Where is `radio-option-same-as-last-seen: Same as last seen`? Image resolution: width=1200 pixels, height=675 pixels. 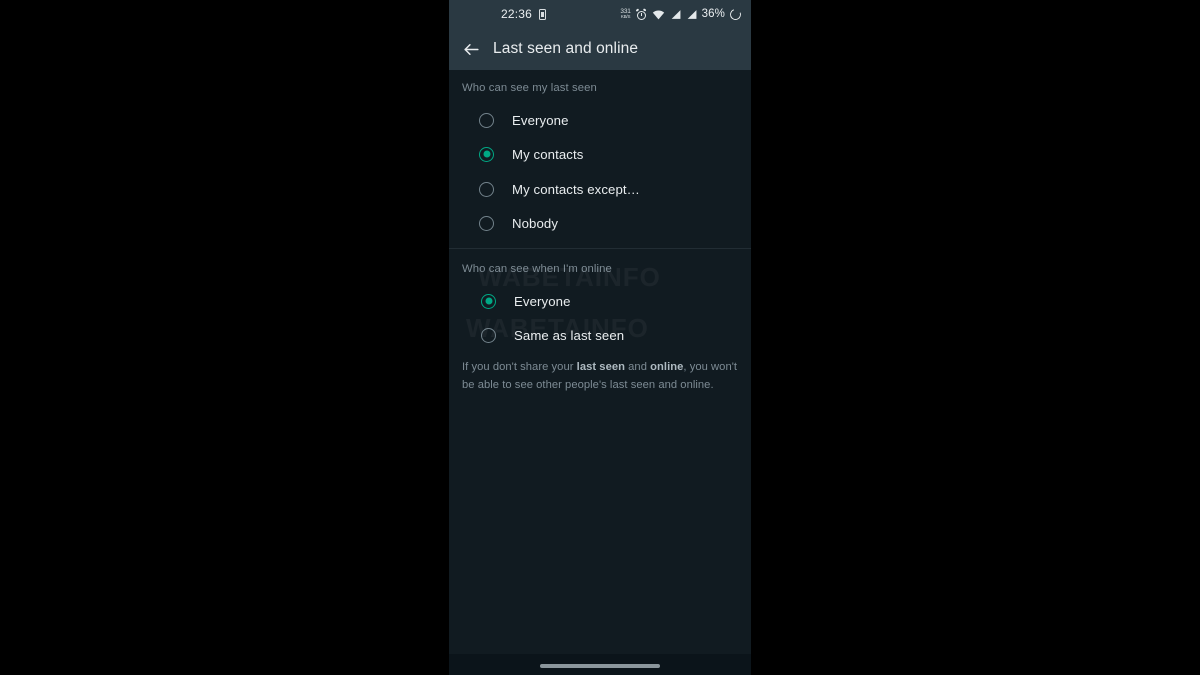 radio-option-same-as-last-seen: Same as last seen is located at coordinates (552, 335).